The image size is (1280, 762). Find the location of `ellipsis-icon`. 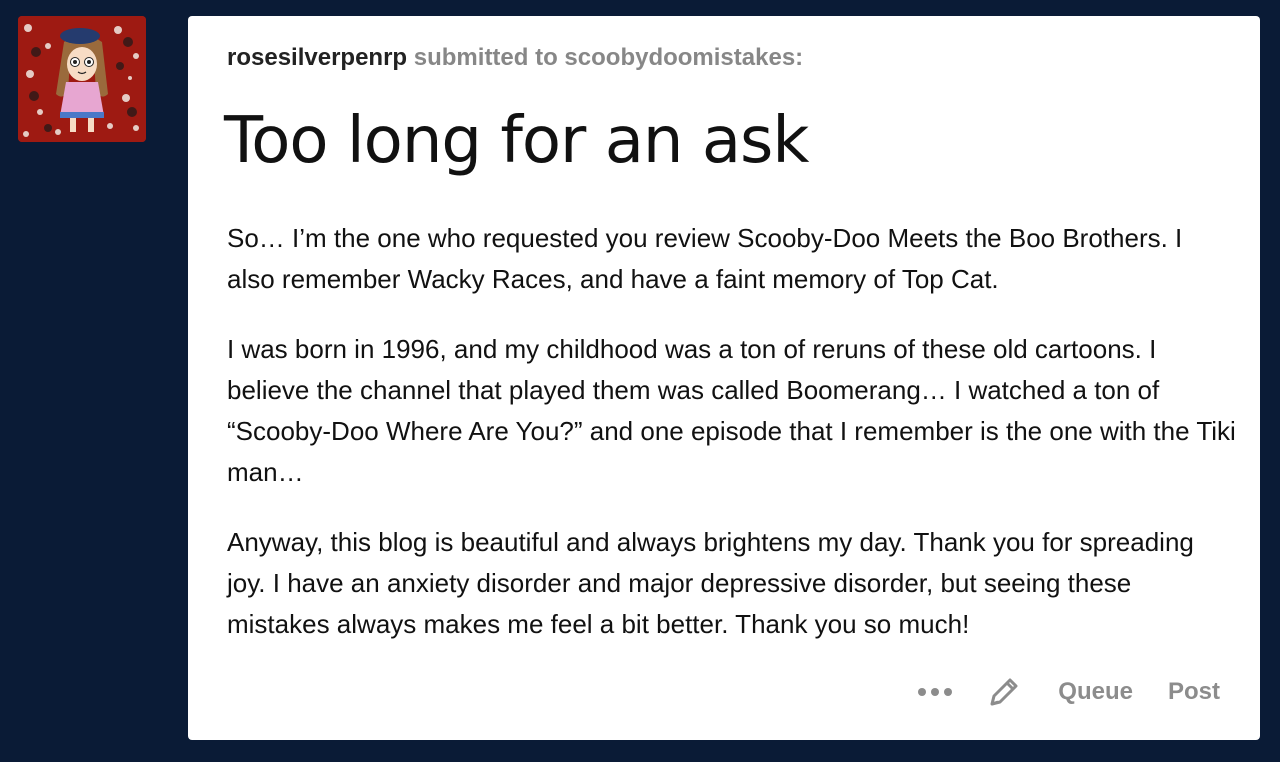

ellipsis-icon is located at coordinates (935, 692).